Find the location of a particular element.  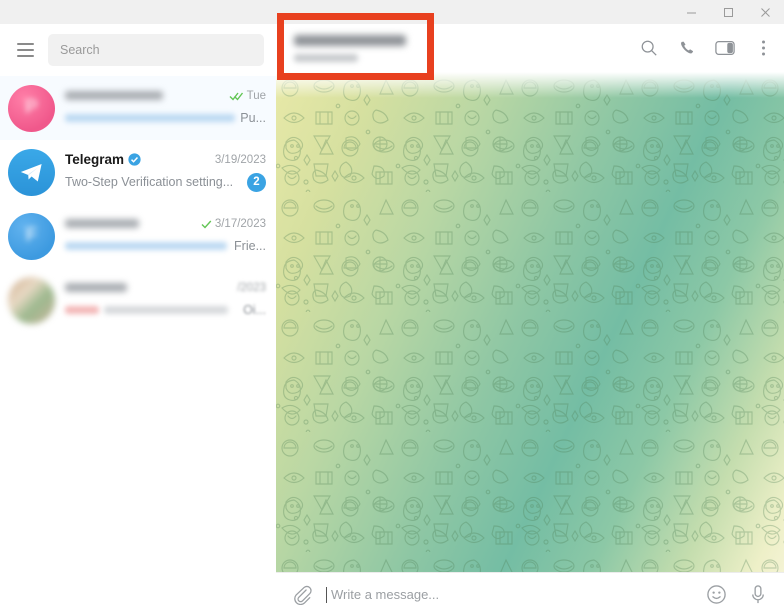

avatar-initial: P is located at coordinates (31, 107).